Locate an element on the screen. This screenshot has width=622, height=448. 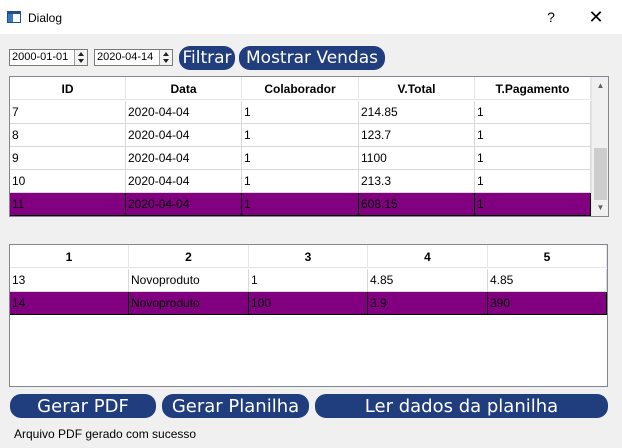
table-cell: 7 is located at coordinates (68, 112).